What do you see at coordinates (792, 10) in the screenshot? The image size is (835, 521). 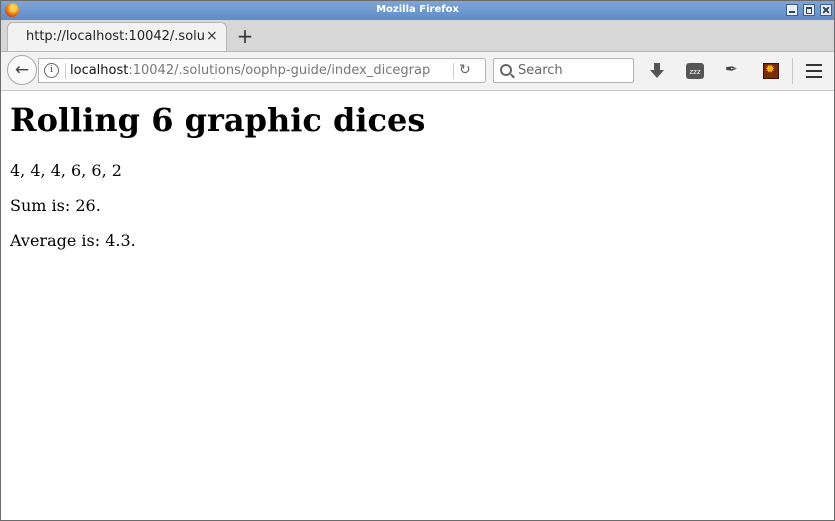 I see `minimize-button` at bounding box center [792, 10].